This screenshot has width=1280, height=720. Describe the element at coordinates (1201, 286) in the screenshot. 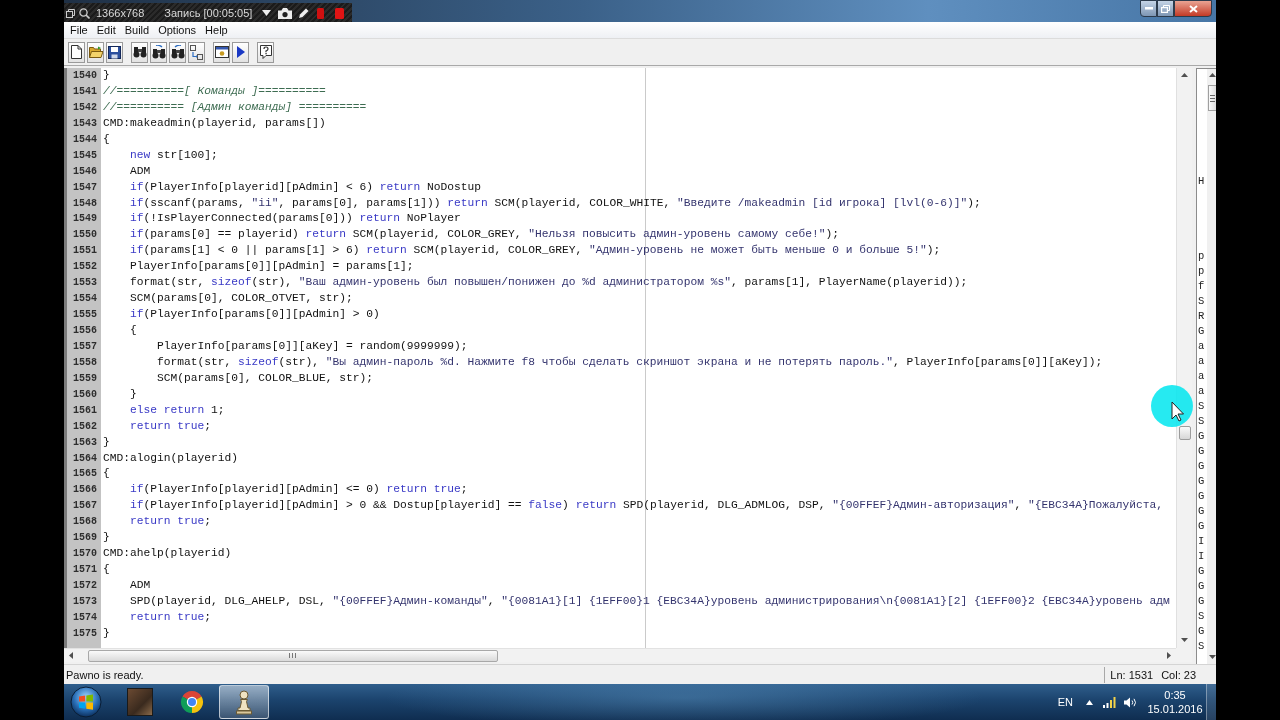

I see `function-list-item: f` at that location.